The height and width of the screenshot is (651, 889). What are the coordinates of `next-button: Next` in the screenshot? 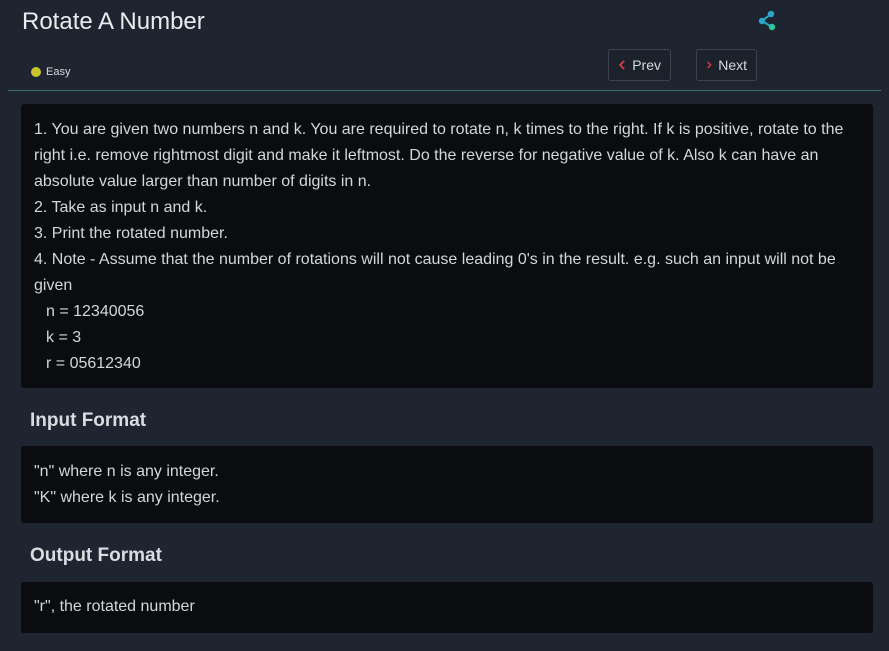 It's located at (726, 65).